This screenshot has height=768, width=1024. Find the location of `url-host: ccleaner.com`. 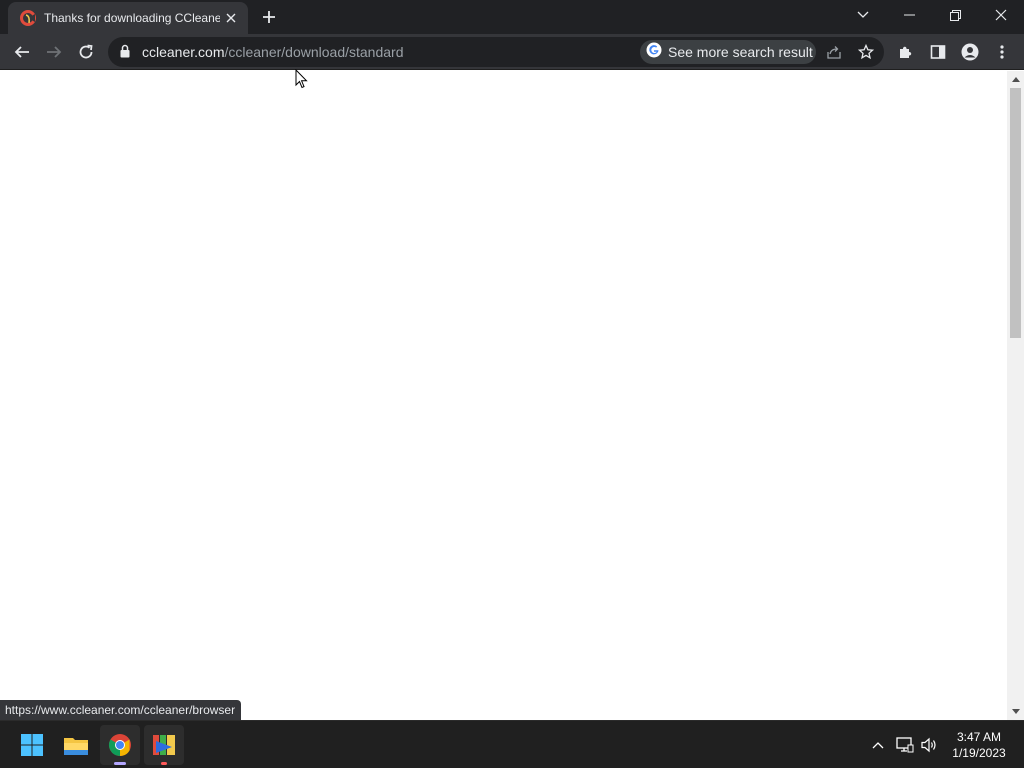

url-host: ccleaner.com is located at coordinates (183, 52).